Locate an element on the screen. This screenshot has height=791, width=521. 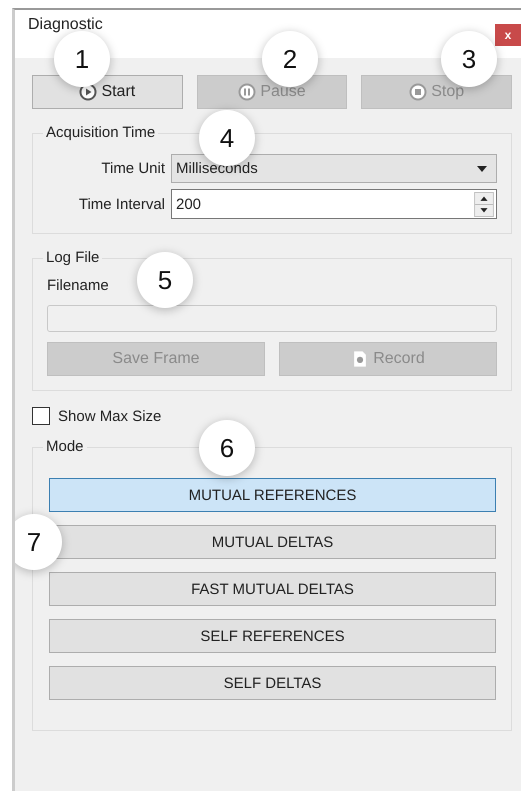
number-tooltip: 5 is located at coordinates (165, 280).